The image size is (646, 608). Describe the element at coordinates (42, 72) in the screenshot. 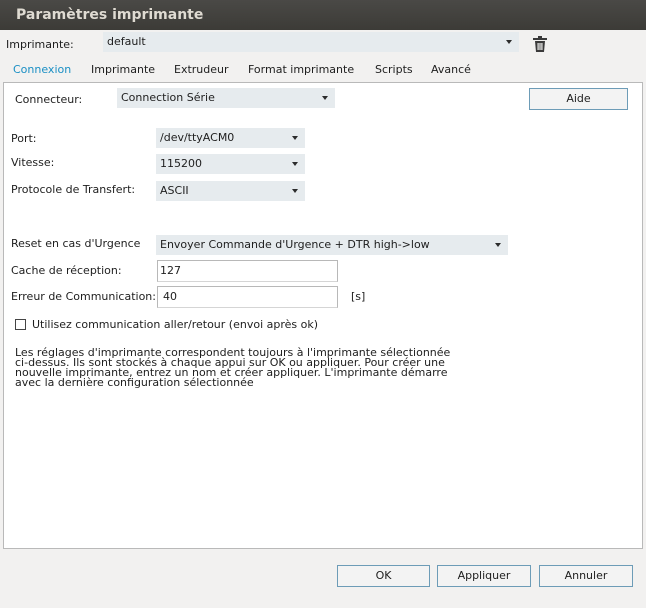

I see `tab-connexion: Connexion` at that location.